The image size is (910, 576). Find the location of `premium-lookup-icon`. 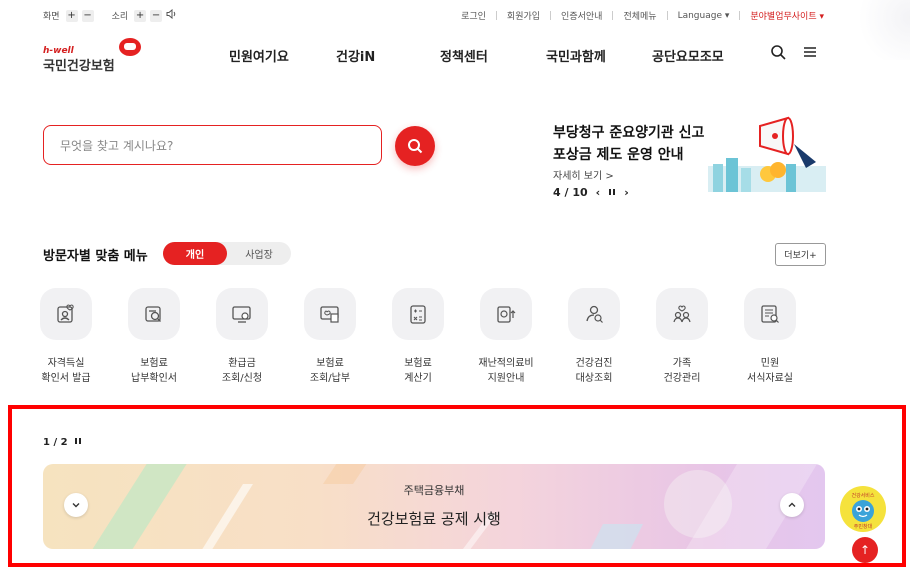

premium-lookup-icon is located at coordinates (329, 314).